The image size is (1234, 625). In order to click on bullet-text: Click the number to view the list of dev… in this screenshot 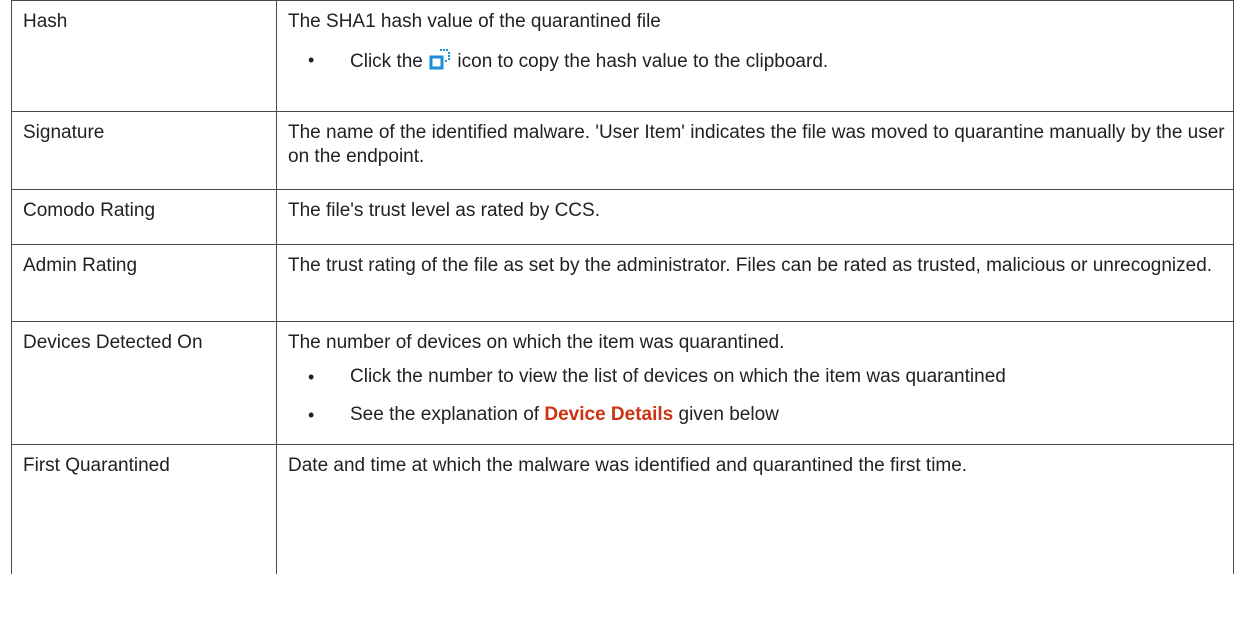, I will do `click(678, 376)`.